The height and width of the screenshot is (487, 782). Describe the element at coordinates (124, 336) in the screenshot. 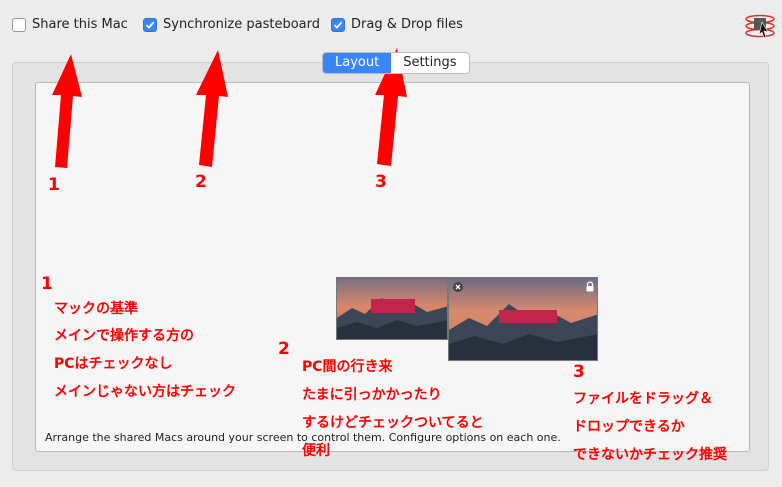

I see `note1-line: メインで操作する方の` at that location.